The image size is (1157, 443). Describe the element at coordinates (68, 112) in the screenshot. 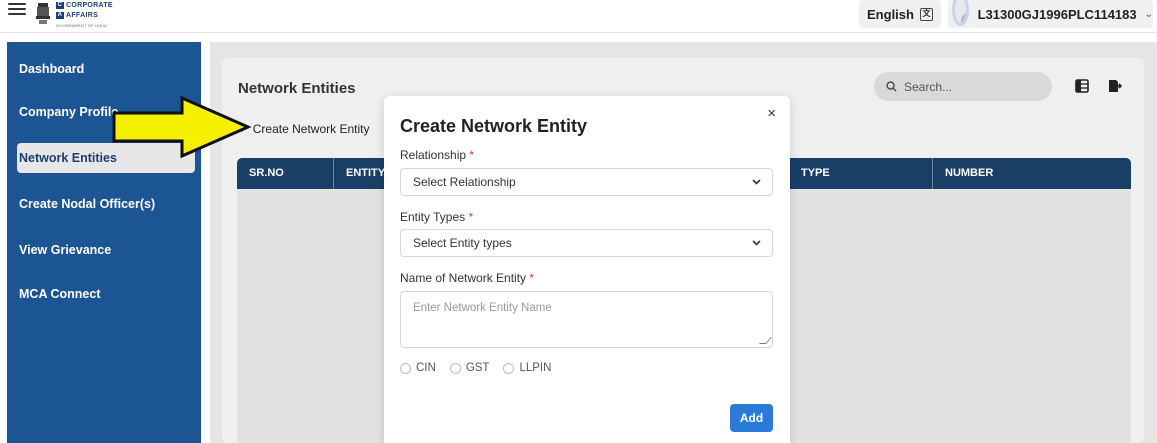

I see `sidebar-item-company-profile: Company Profile` at that location.